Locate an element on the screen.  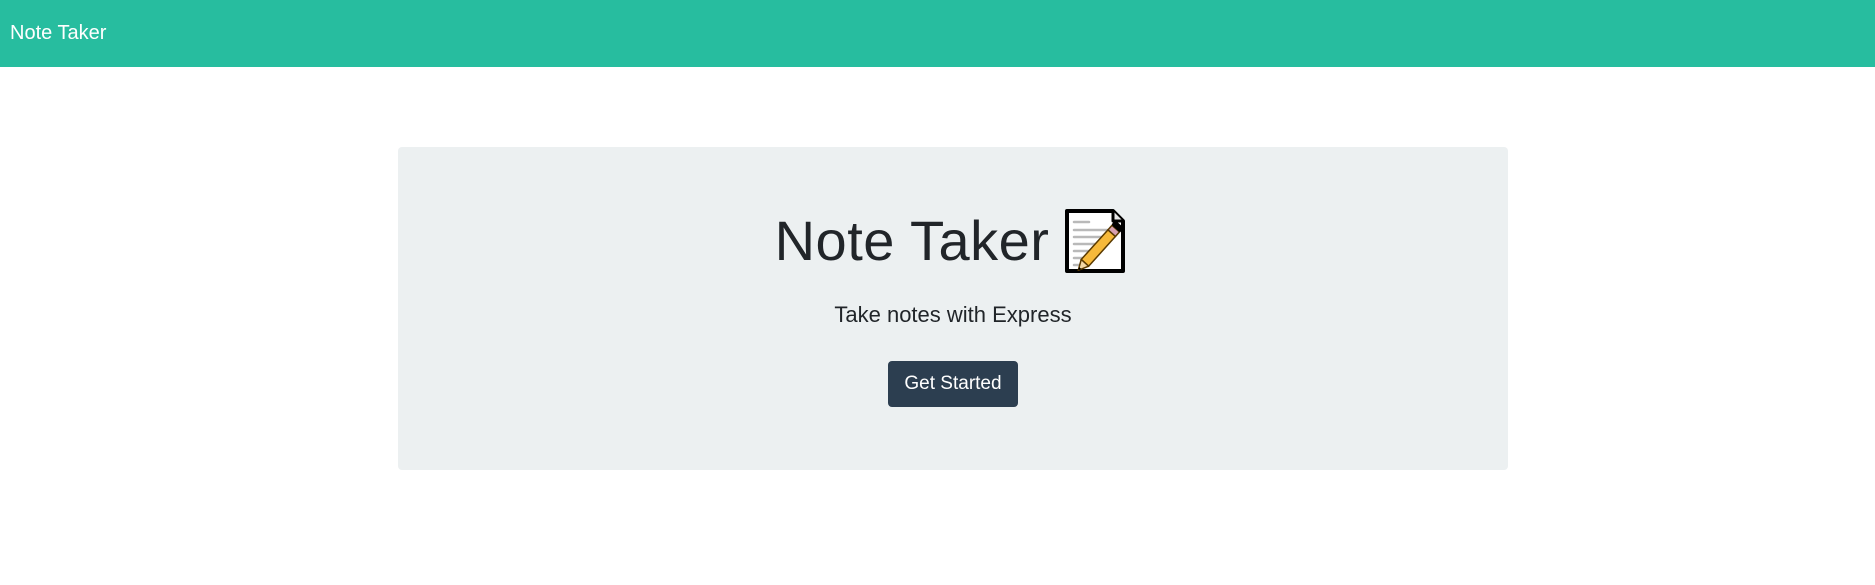
hero-subtitle: Take notes with Express is located at coordinates (953, 314).